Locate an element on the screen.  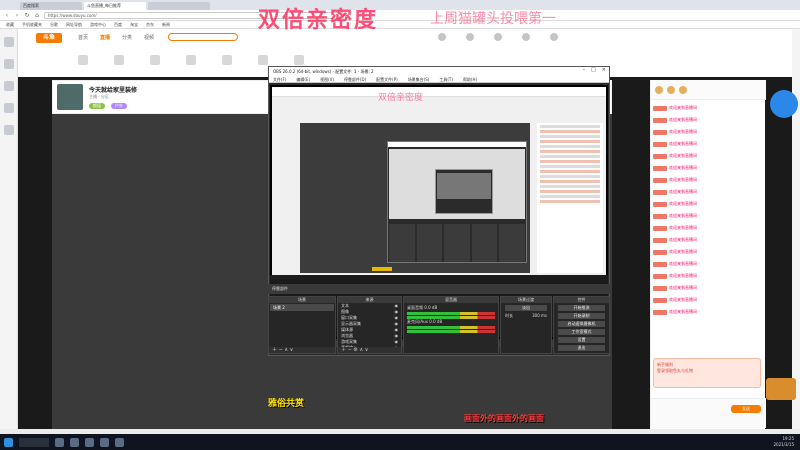
bookmark-item: 手机收藏夹 is located at coordinates (32, 25).